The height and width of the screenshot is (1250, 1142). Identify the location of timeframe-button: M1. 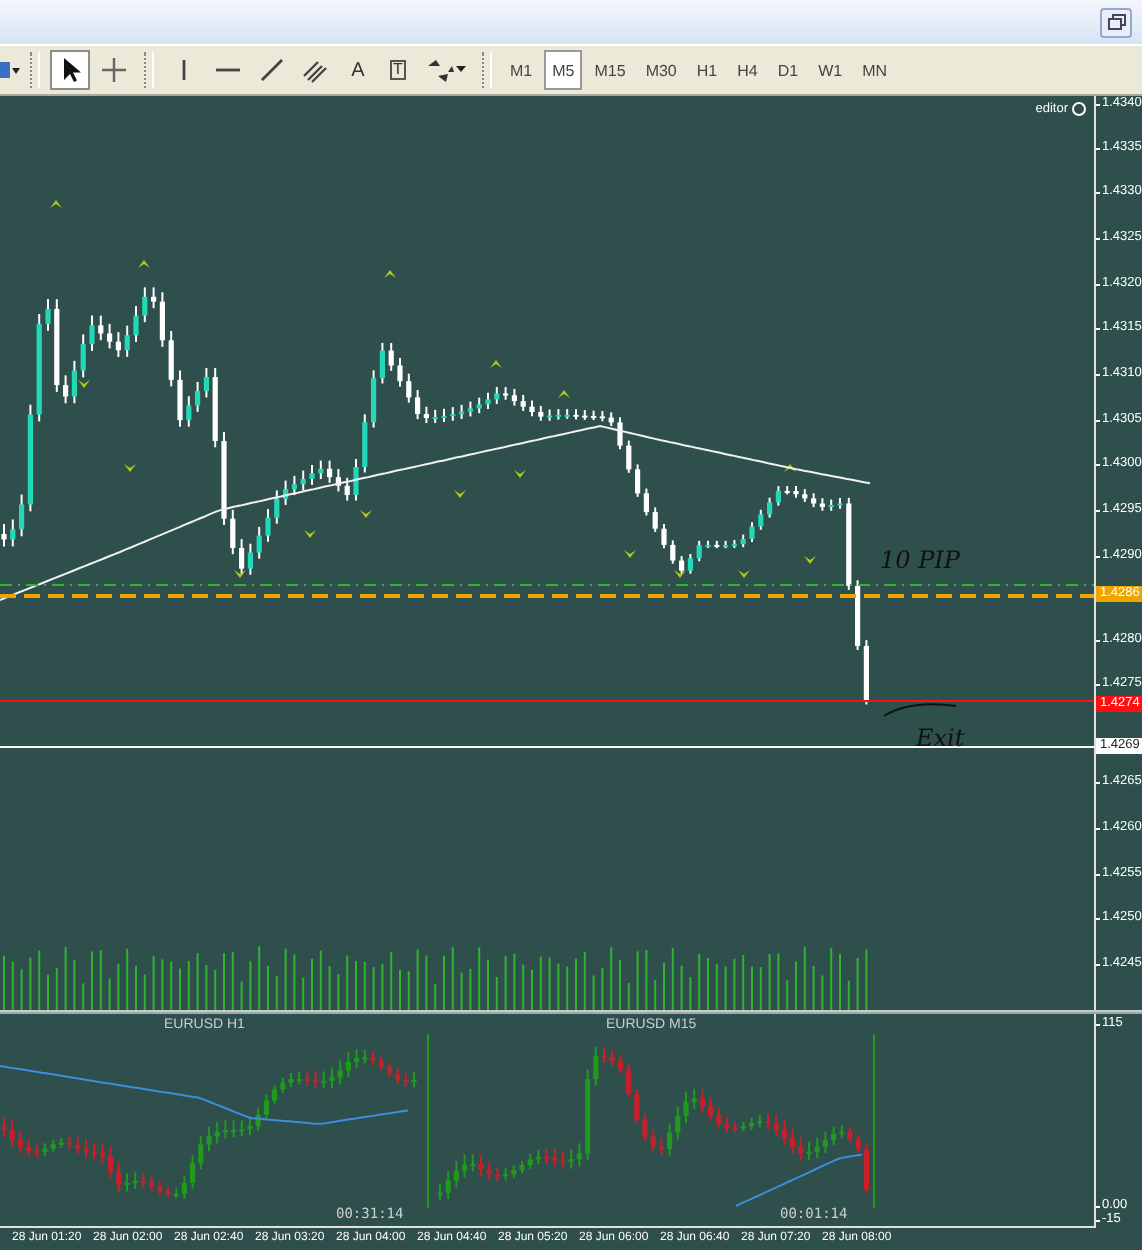
(521, 70).